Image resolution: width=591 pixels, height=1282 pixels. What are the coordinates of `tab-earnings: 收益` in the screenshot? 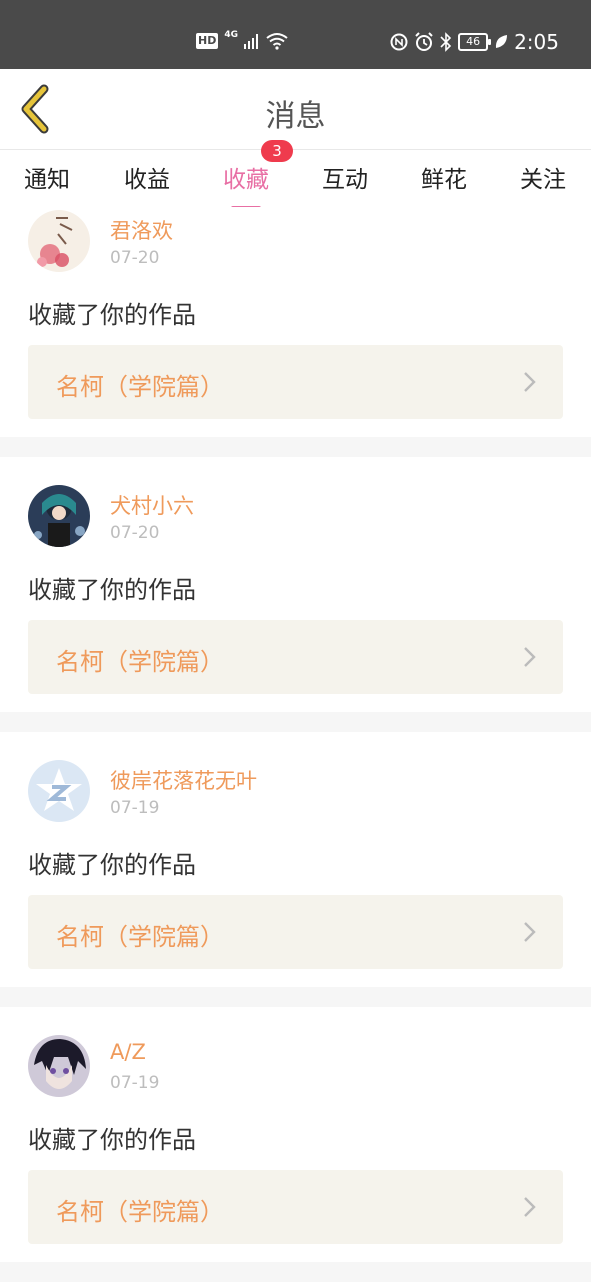 It's located at (147, 177).